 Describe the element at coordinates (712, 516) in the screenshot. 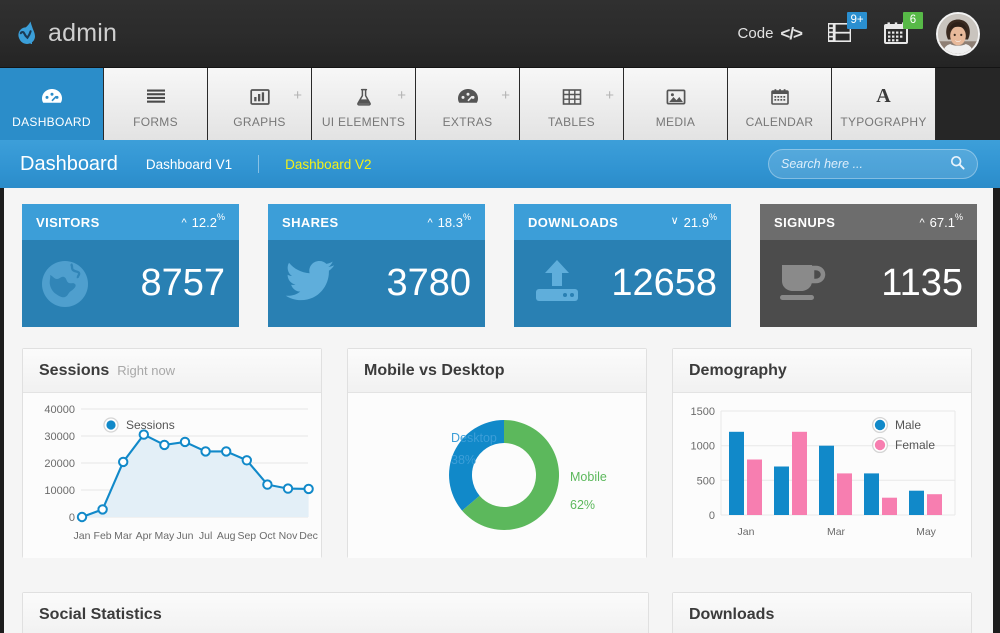

I see `svg-text: 0` at that location.